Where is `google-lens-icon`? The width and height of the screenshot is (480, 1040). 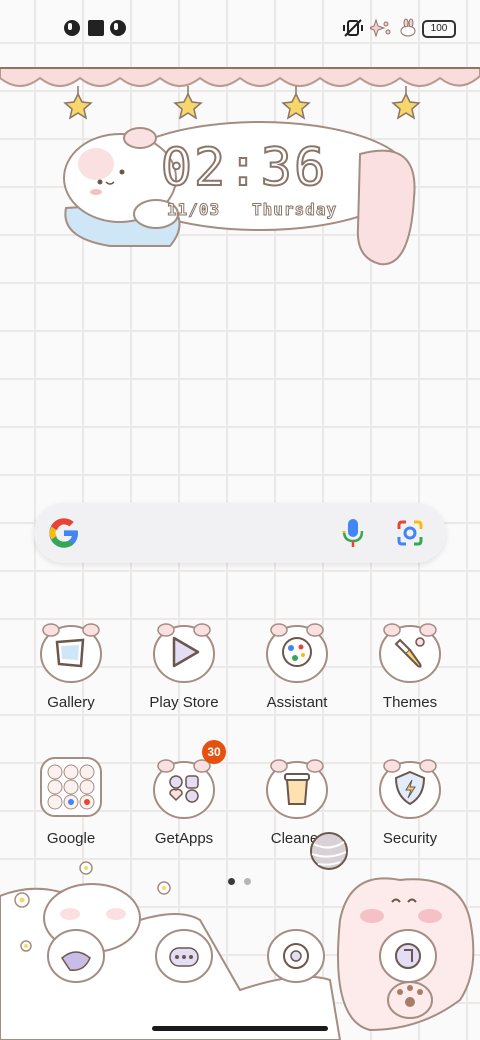
google-lens-icon is located at coordinates (410, 533).